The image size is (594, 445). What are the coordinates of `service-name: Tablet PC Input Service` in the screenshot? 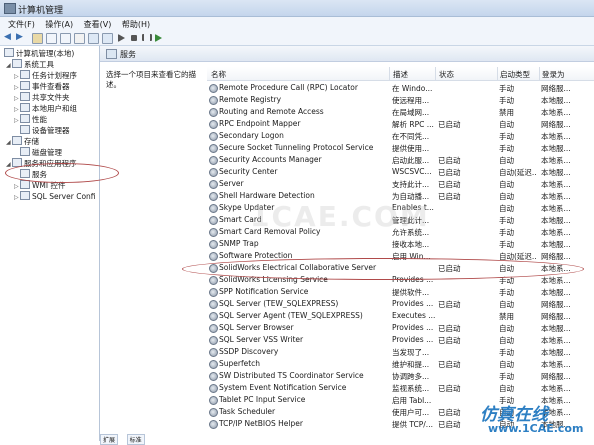 It's located at (262, 399).